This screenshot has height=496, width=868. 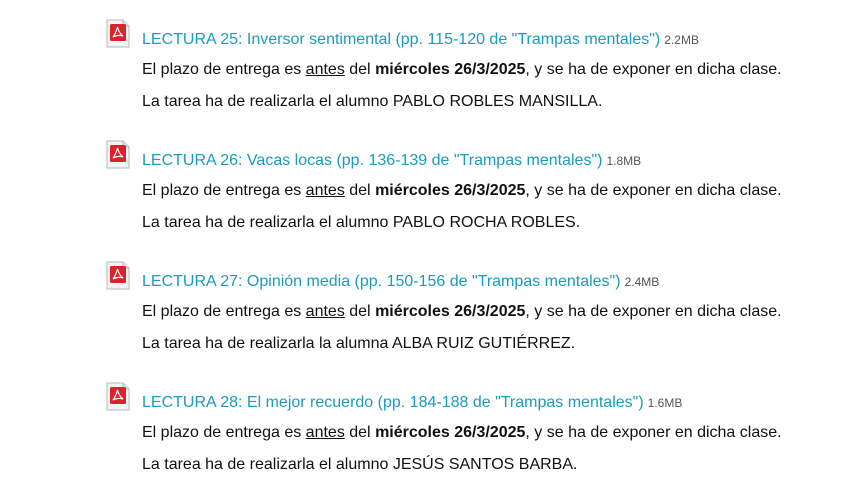 I want to click on file-size: 1.8MB, so click(x=624, y=161).